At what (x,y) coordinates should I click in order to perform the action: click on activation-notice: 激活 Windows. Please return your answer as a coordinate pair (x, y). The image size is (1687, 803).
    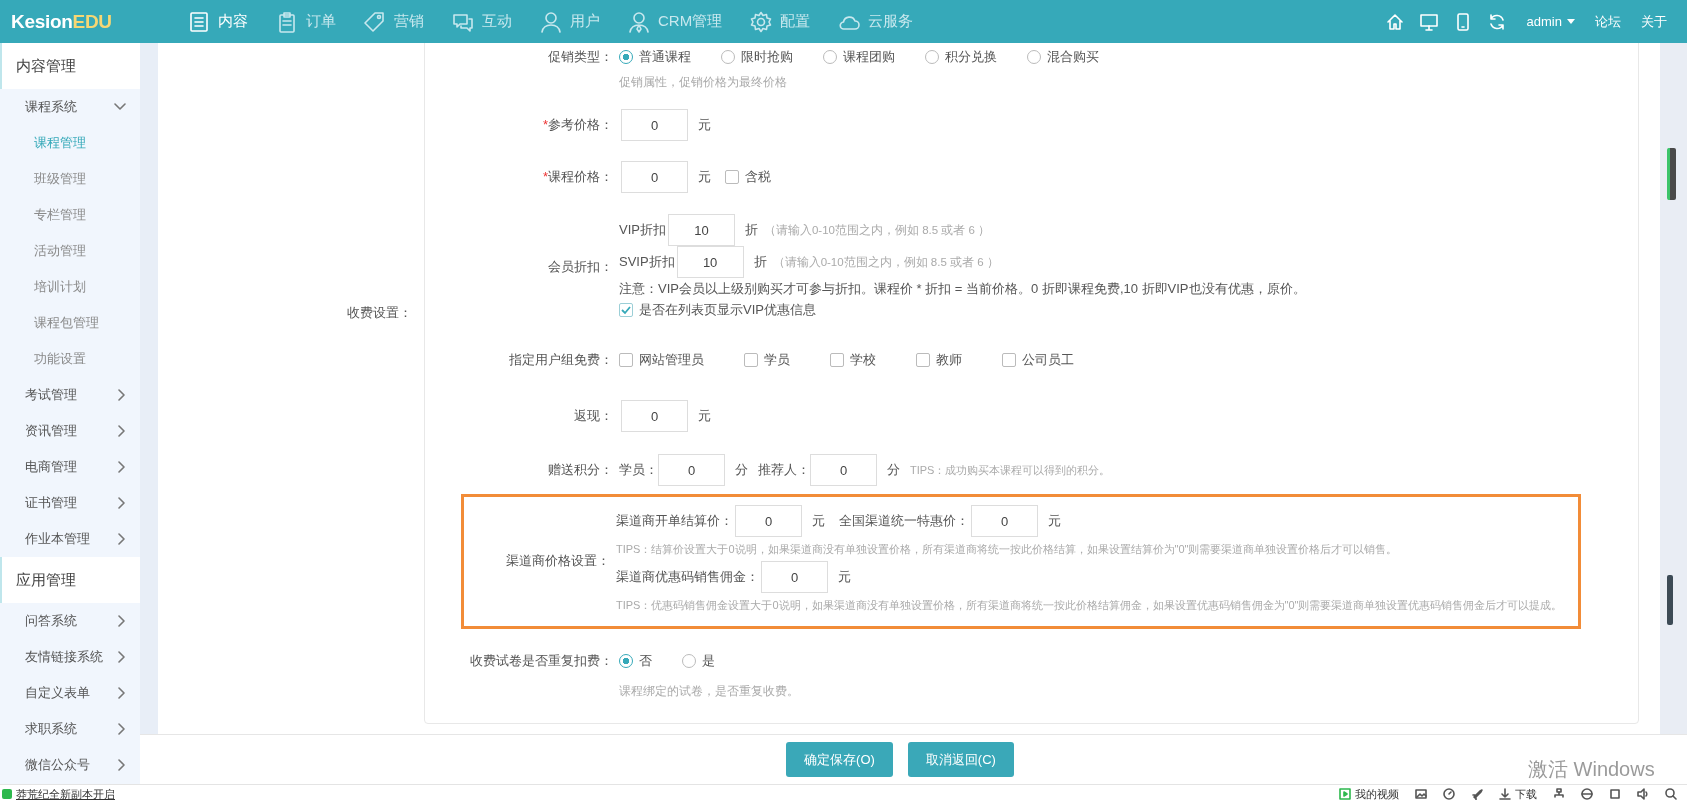
    Looking at the image, I should click on (1591, 769).